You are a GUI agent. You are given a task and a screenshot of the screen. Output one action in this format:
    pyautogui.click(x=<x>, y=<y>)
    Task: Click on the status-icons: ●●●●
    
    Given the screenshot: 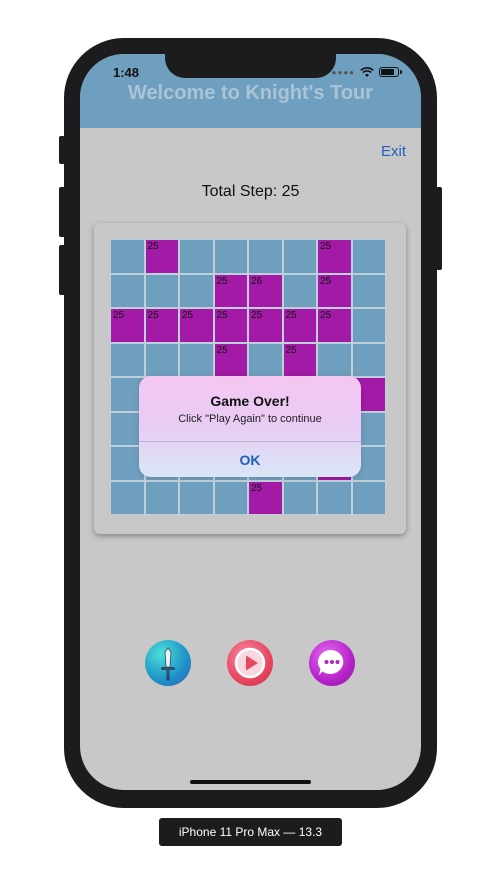 What is the action you would take?
    pyautogui.click(x=366, y=72)
    